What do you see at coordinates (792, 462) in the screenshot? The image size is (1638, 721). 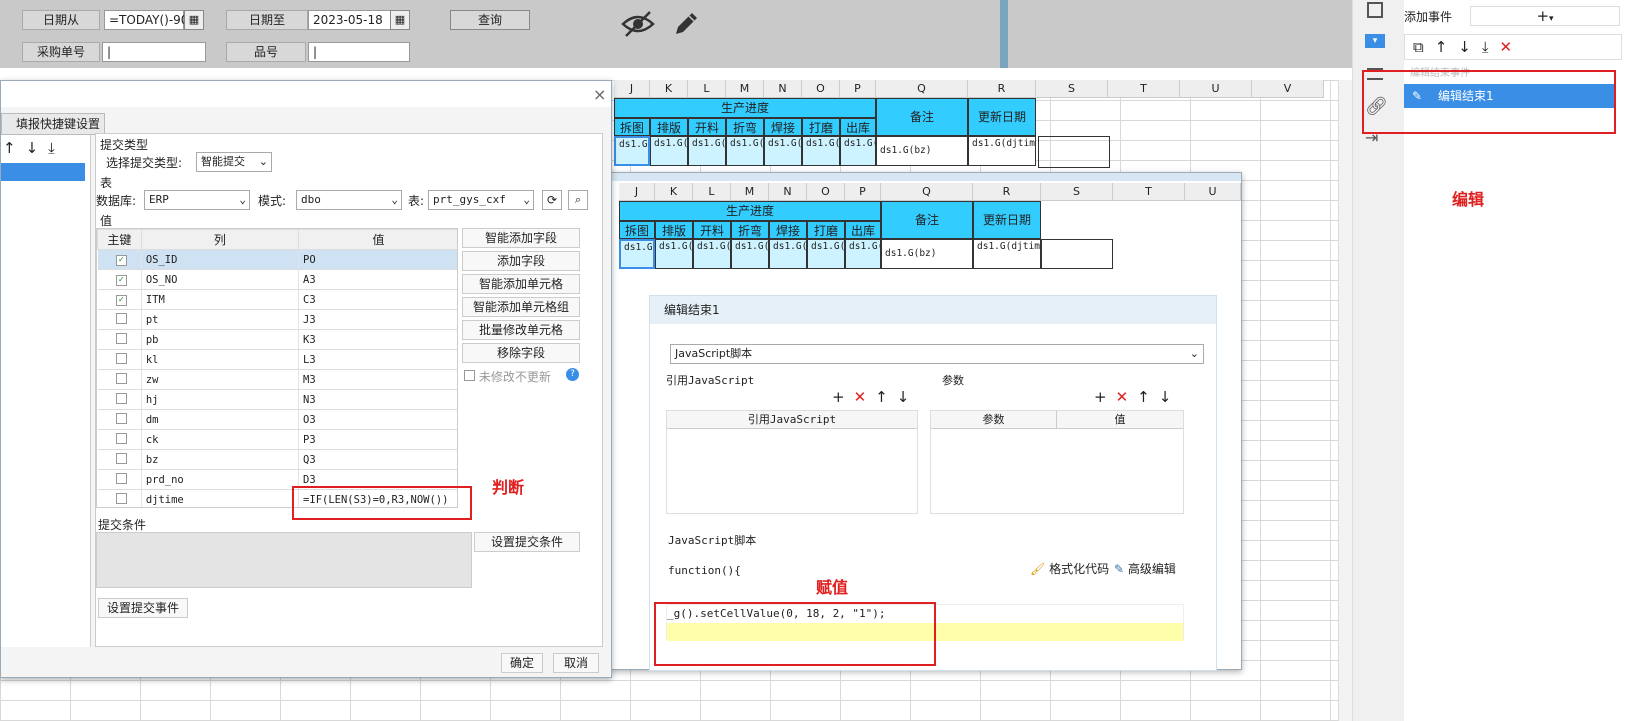 I see `ref-js-table: 引用JavaScript` at bounding box center [792, 462].